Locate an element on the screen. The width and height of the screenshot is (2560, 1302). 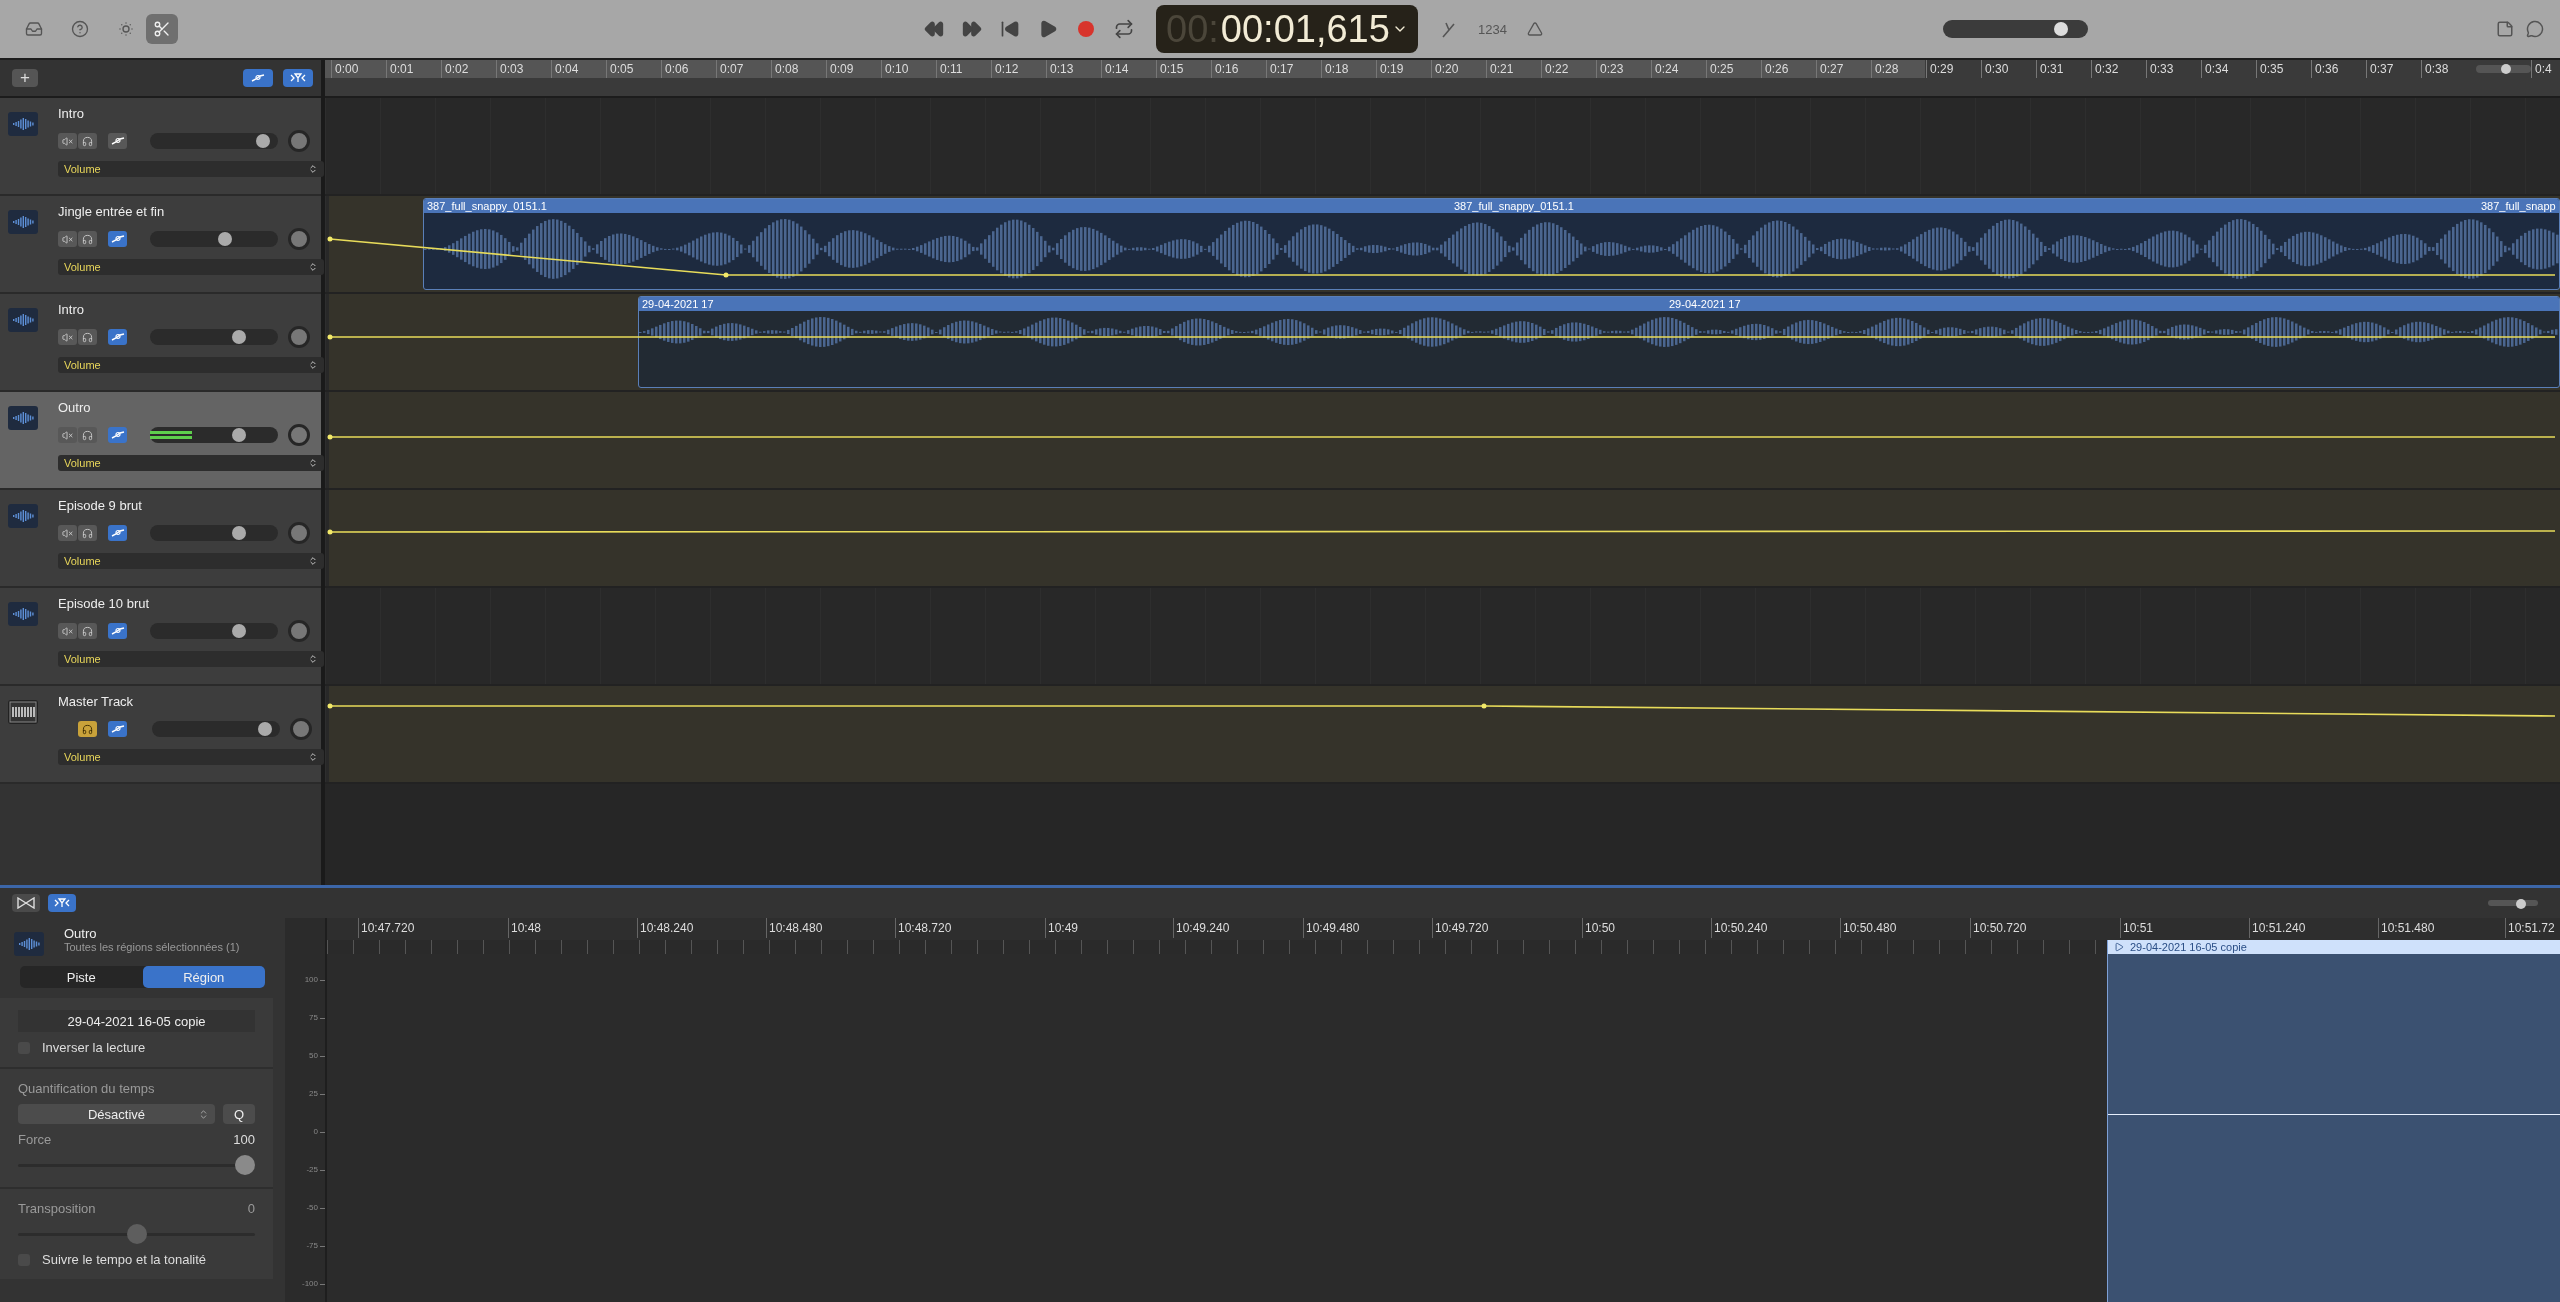
track-header: Outro Volume is located at coordinates (160, 441).